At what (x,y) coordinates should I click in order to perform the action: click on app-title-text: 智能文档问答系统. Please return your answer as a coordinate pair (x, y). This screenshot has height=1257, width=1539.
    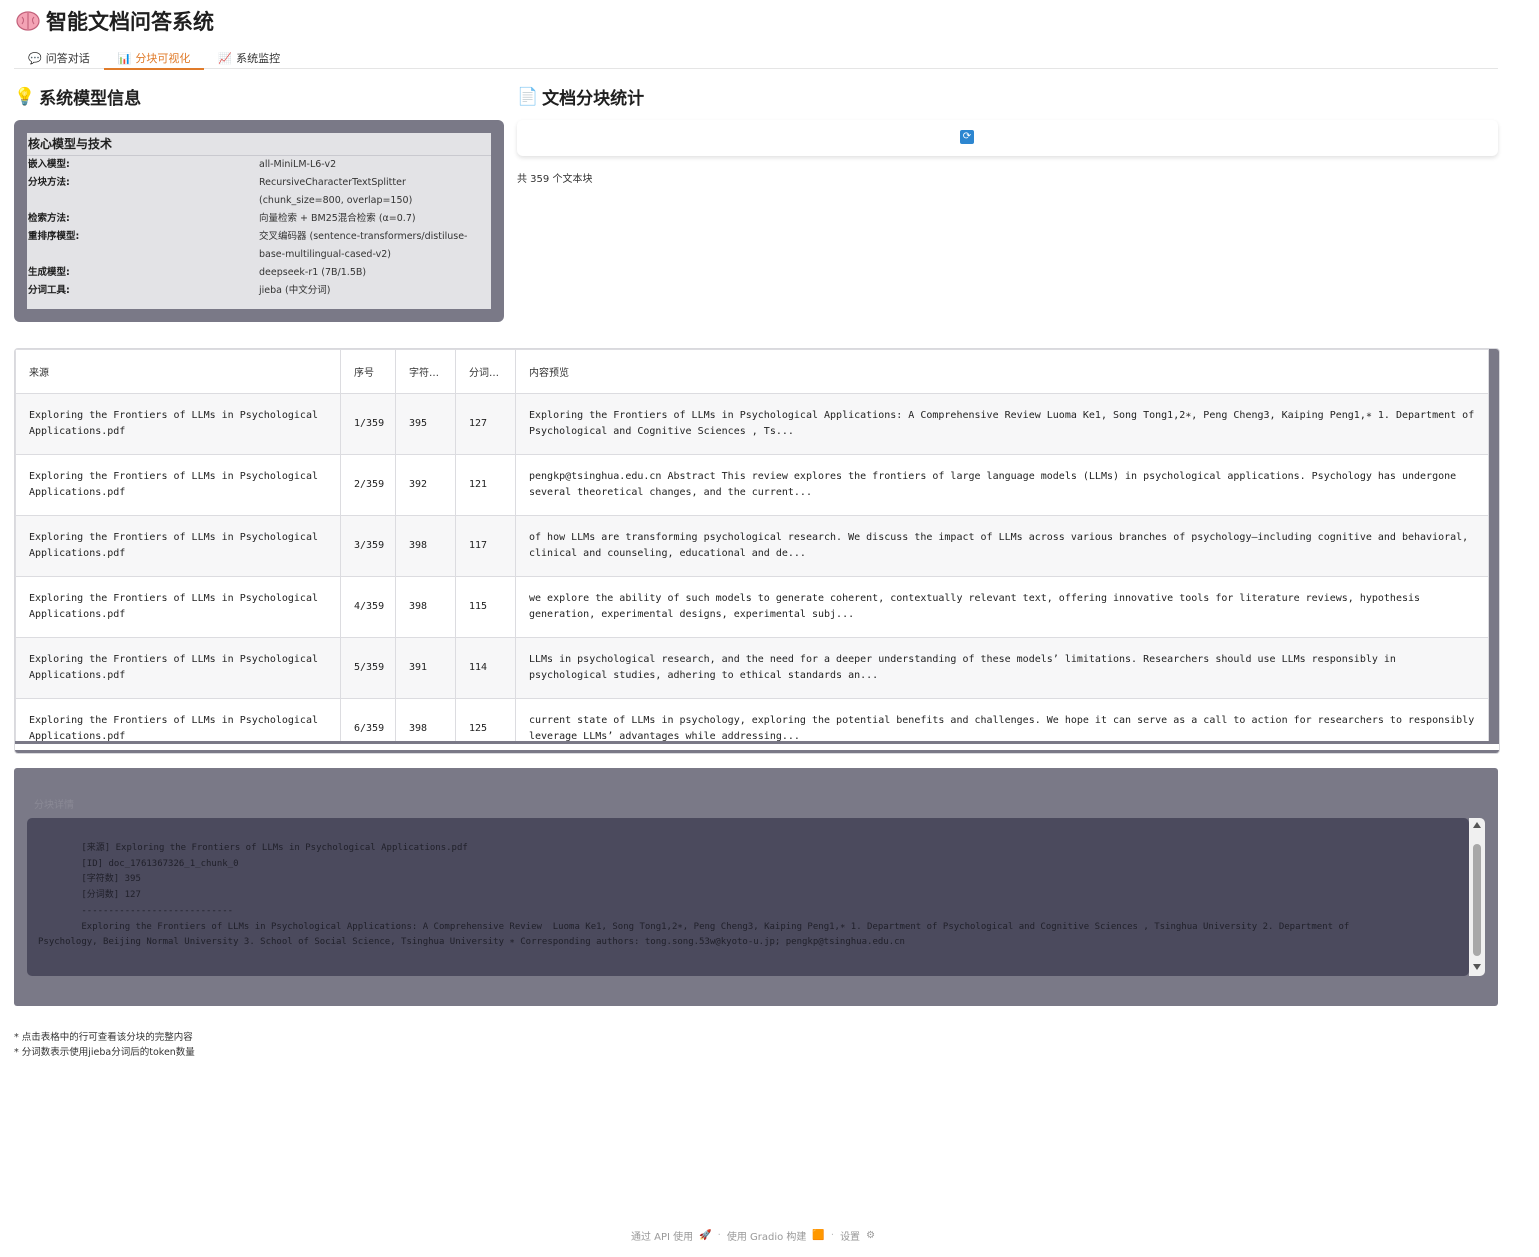
    Looking at the image, I should click on (130, 22).